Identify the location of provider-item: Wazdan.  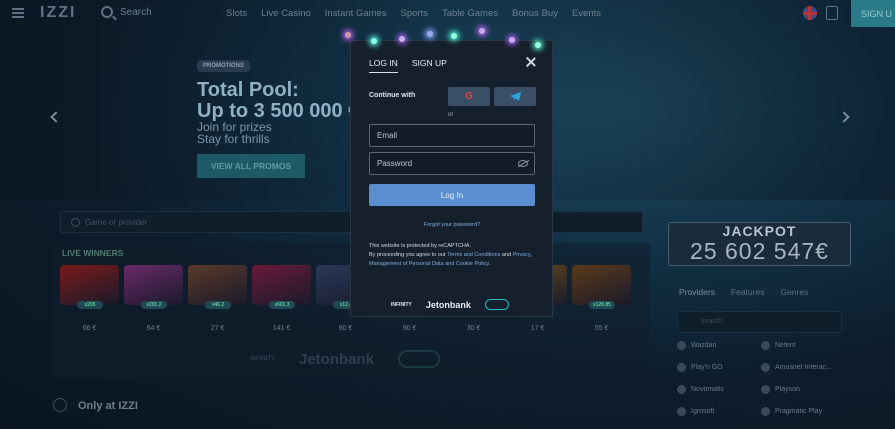
(719, 345).